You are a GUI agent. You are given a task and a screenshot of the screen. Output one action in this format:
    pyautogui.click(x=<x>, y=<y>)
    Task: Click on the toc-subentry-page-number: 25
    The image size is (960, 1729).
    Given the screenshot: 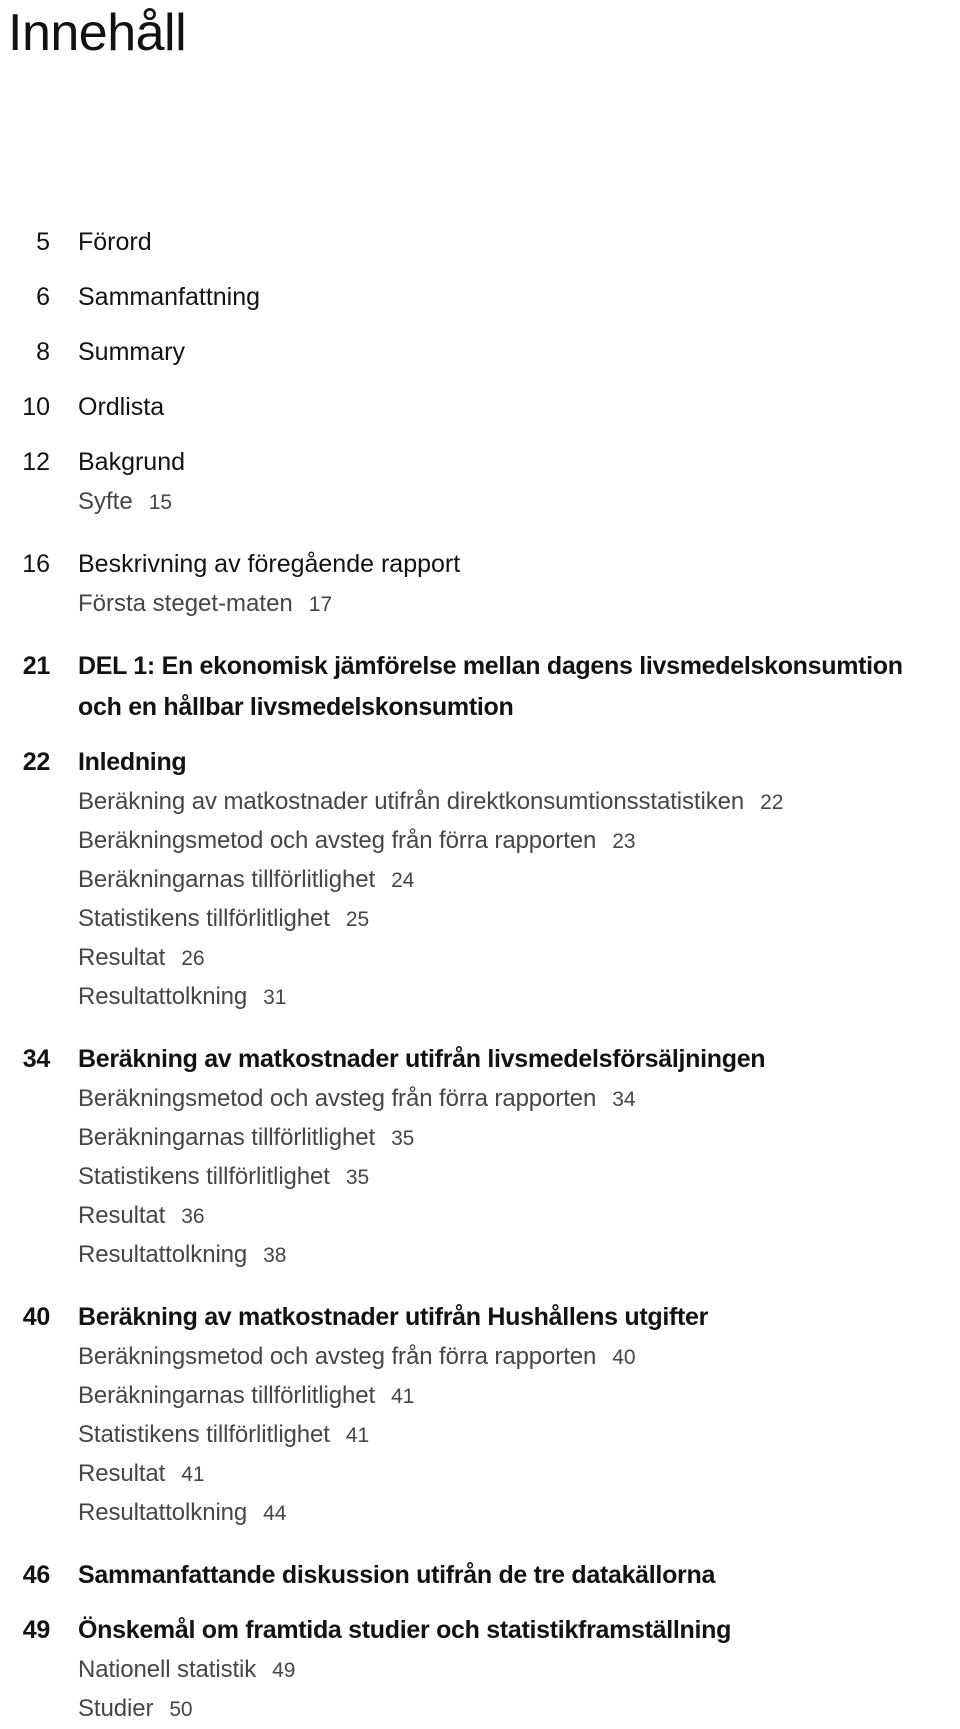 What is the action you would take?
    pyautogui.click(x=357, y=919)
    